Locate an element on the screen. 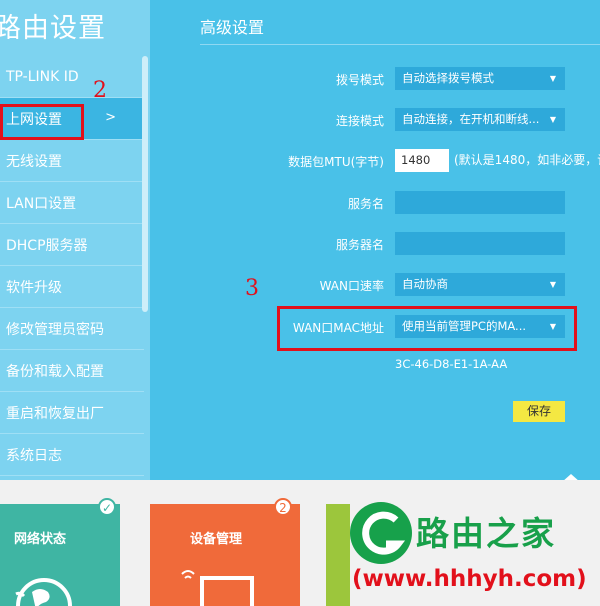  sidebar-item-syslog: 系统日志 is located at coordinates (72, 455).